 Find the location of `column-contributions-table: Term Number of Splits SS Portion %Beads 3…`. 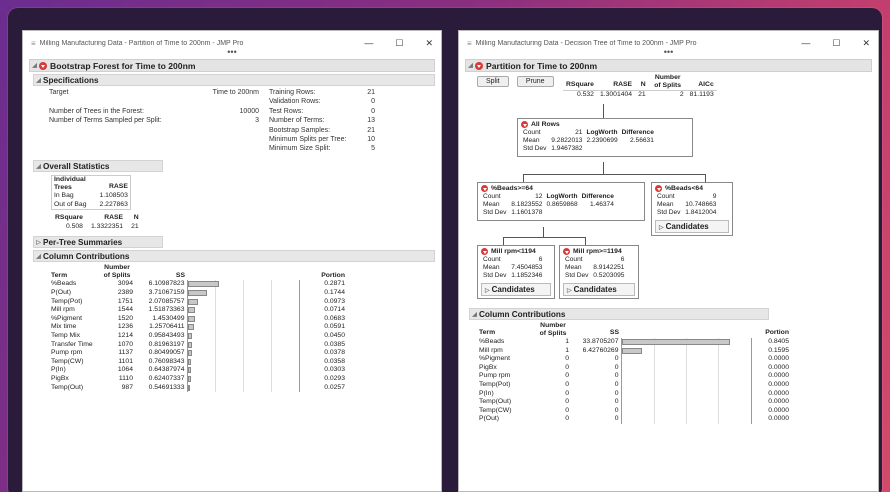

column-contributions-table: Term Number of Splits SS Portion %Beads 3… is located at coordinates (198, 328).